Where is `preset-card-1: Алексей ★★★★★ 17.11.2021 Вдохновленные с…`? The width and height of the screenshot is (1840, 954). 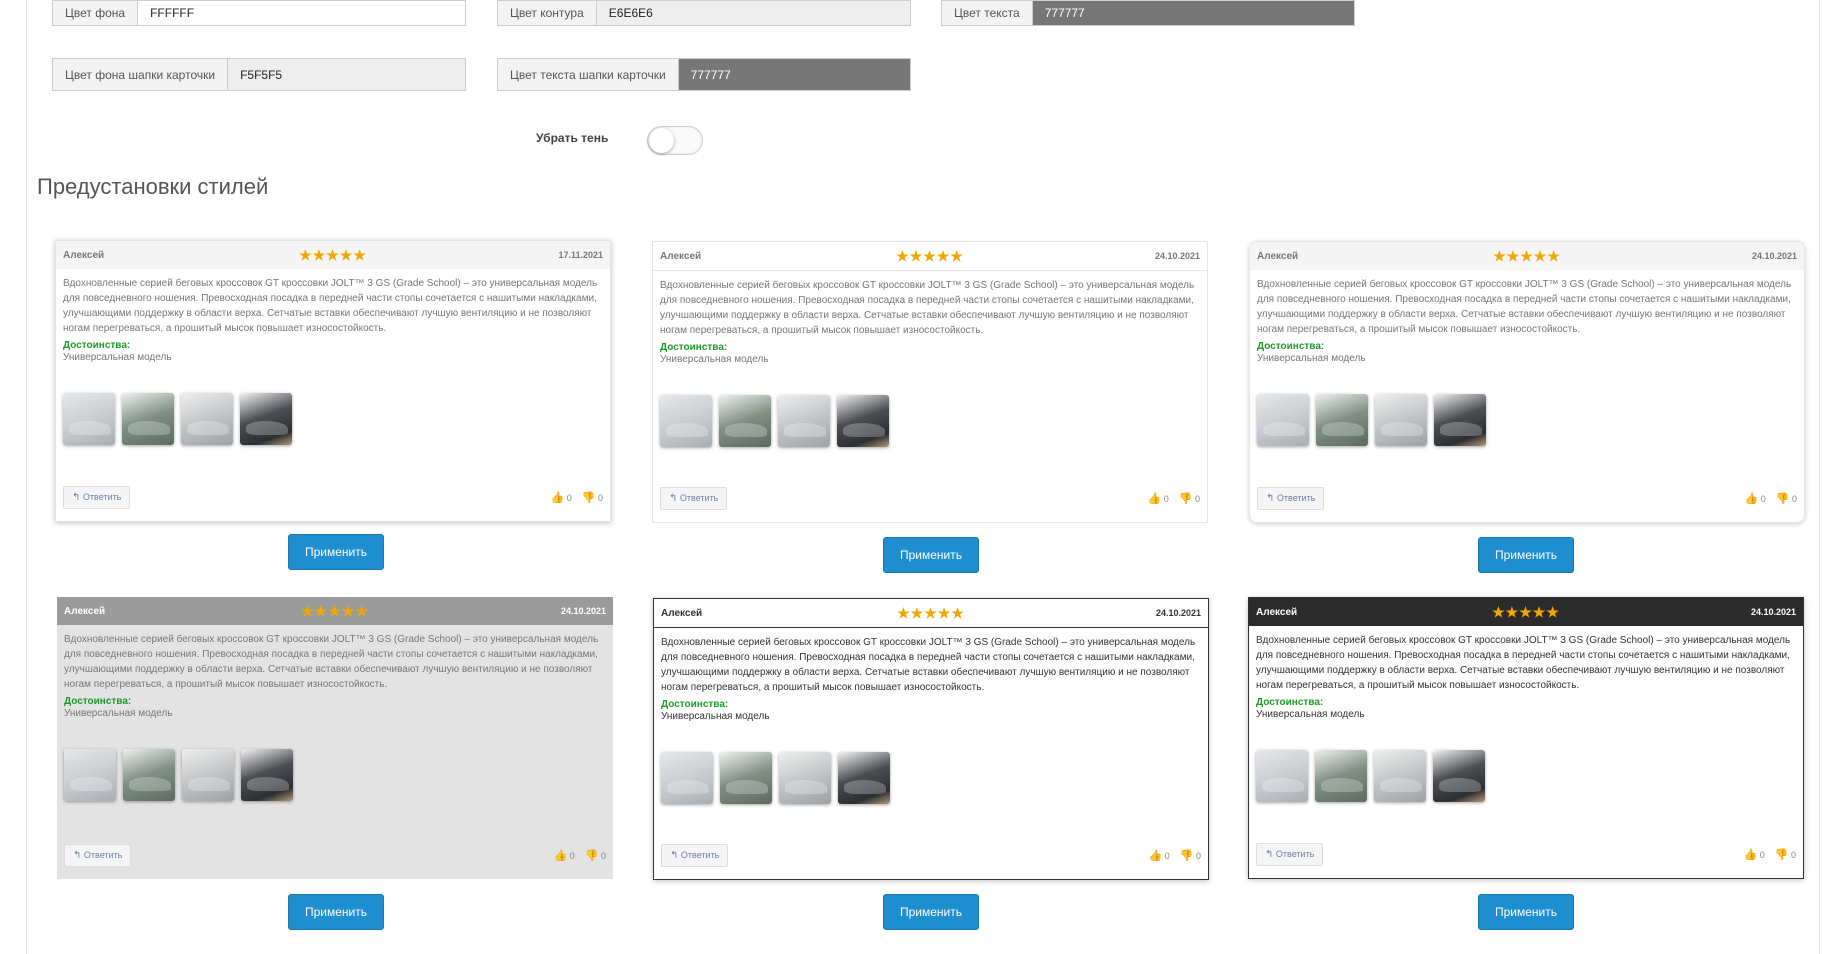 preset-card-1: Алексей ★★★★★ 17.11.2021 Вдохновленные с… is located at coordinates (333, 381).